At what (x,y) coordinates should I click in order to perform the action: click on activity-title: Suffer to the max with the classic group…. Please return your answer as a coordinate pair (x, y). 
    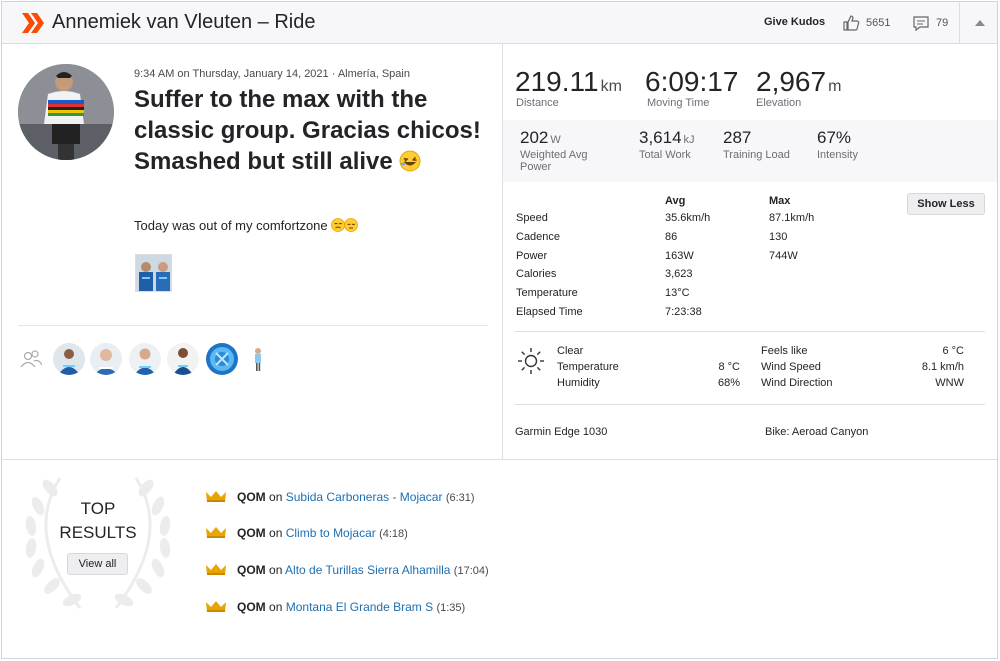
    Looking at the image, I should click on (309, 130).